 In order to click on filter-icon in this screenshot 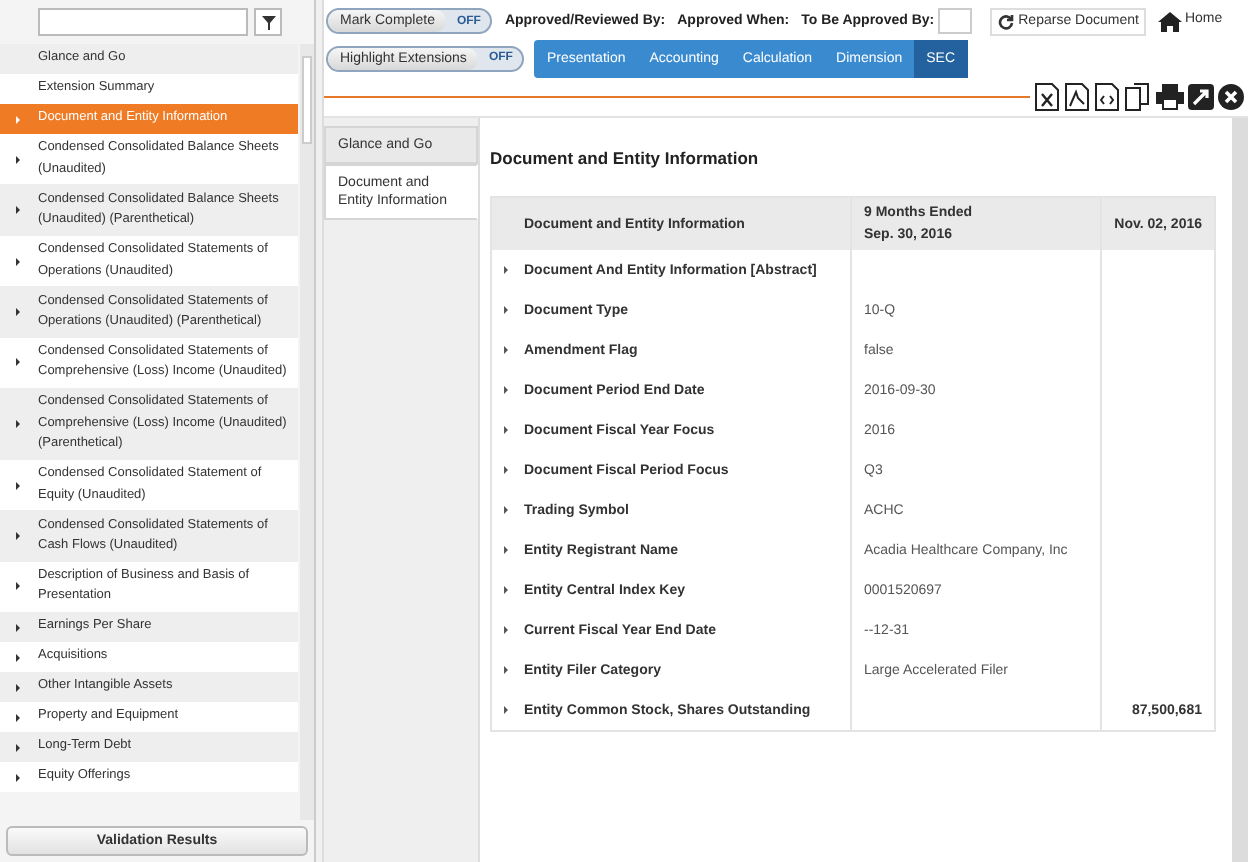, I will do `click(268, 22)`.